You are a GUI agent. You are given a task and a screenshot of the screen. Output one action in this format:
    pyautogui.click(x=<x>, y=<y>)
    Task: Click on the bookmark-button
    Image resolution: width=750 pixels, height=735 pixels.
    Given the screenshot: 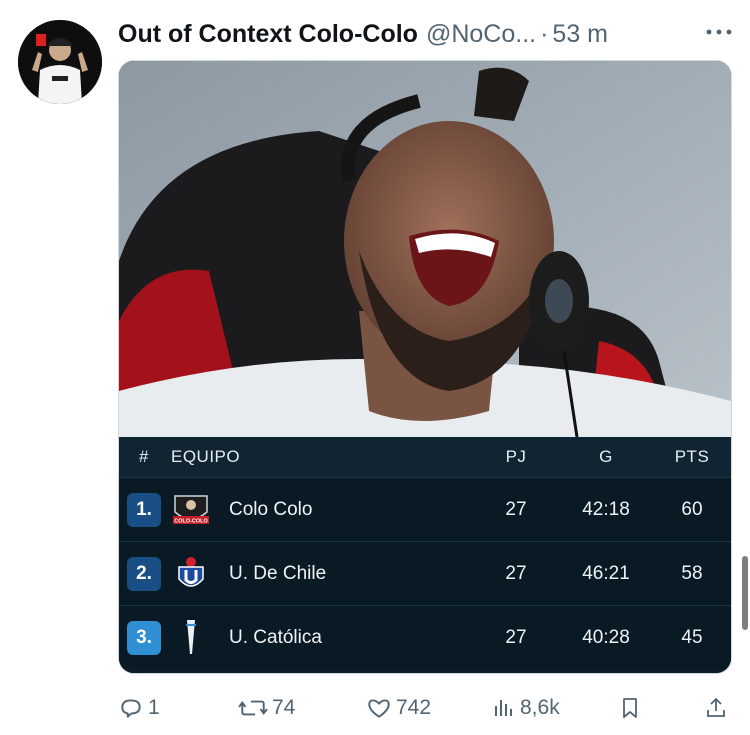 What is the action you would take?
    pyautogui.click(x=630, y=708)
    